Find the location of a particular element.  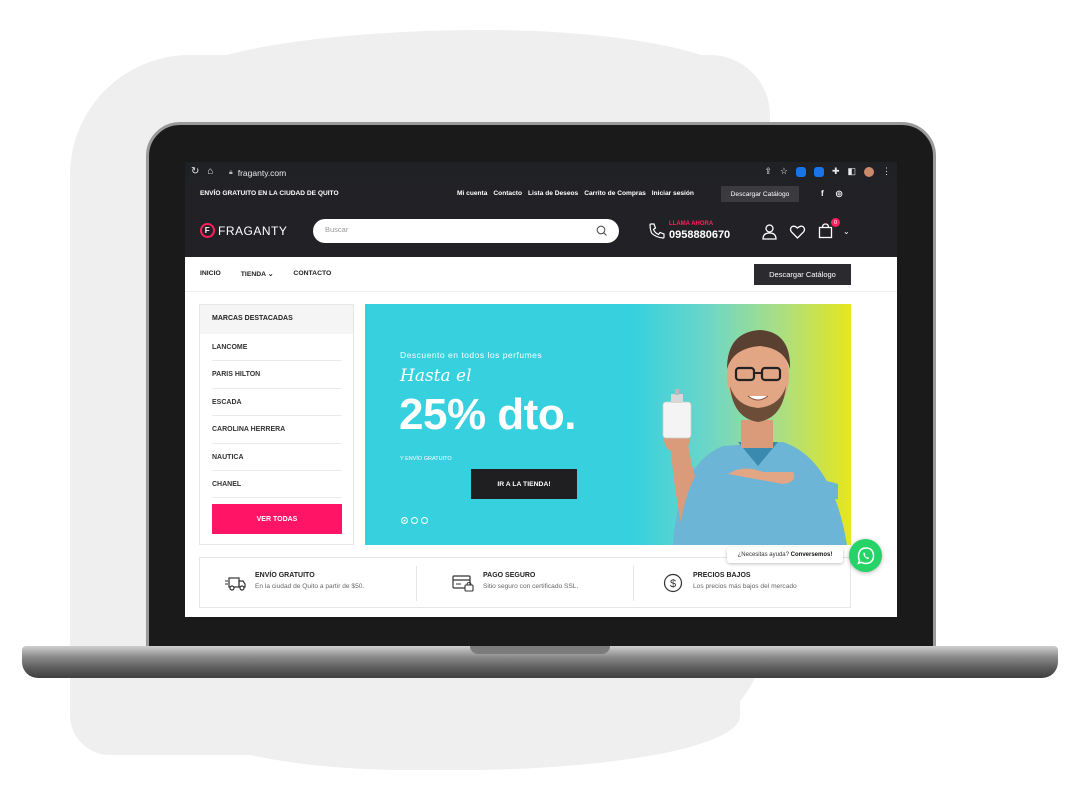

star-icon: ☆ is located at coordinates (784, 171).